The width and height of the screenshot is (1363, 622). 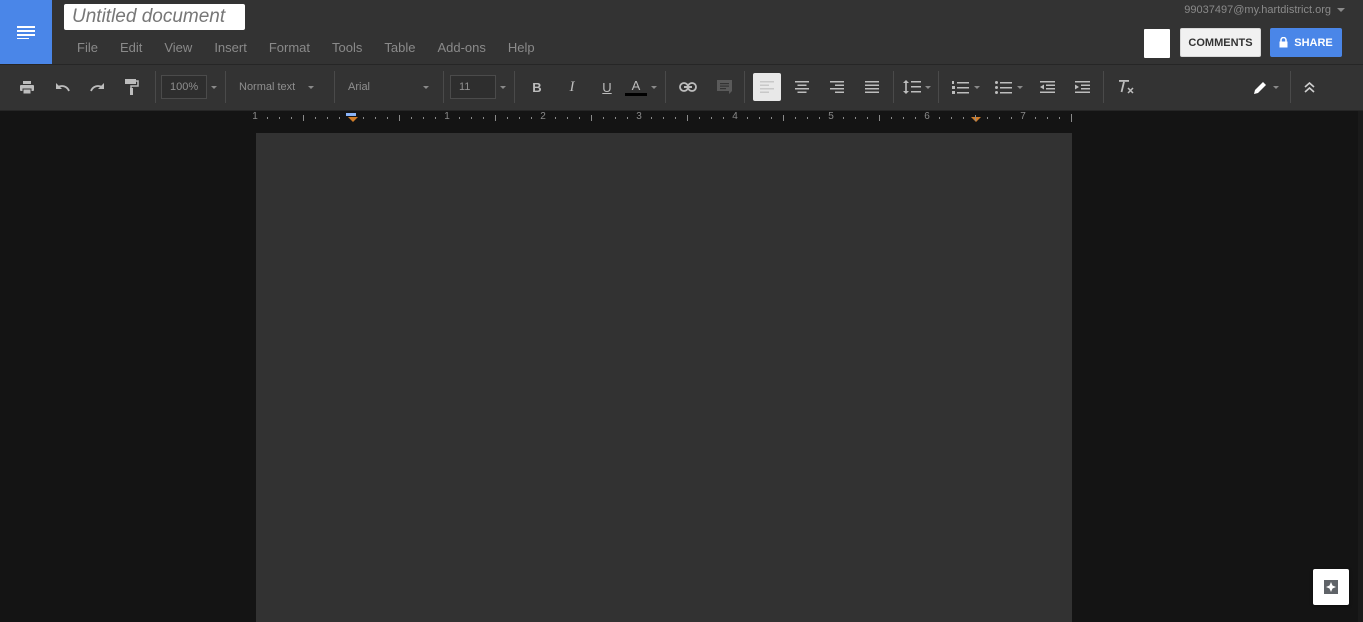 I want to click on comment-icon, so click(x=724, y=87).